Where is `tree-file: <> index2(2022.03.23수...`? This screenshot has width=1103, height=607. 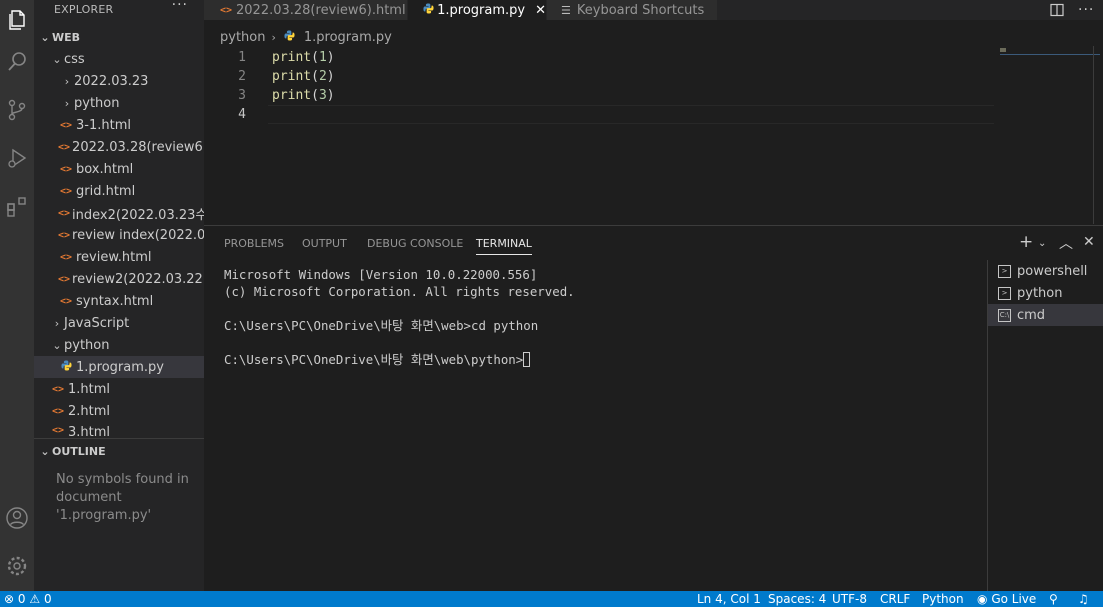 tree-file: <> index2(2022.03.23수... is located at coordinates (119, 213).